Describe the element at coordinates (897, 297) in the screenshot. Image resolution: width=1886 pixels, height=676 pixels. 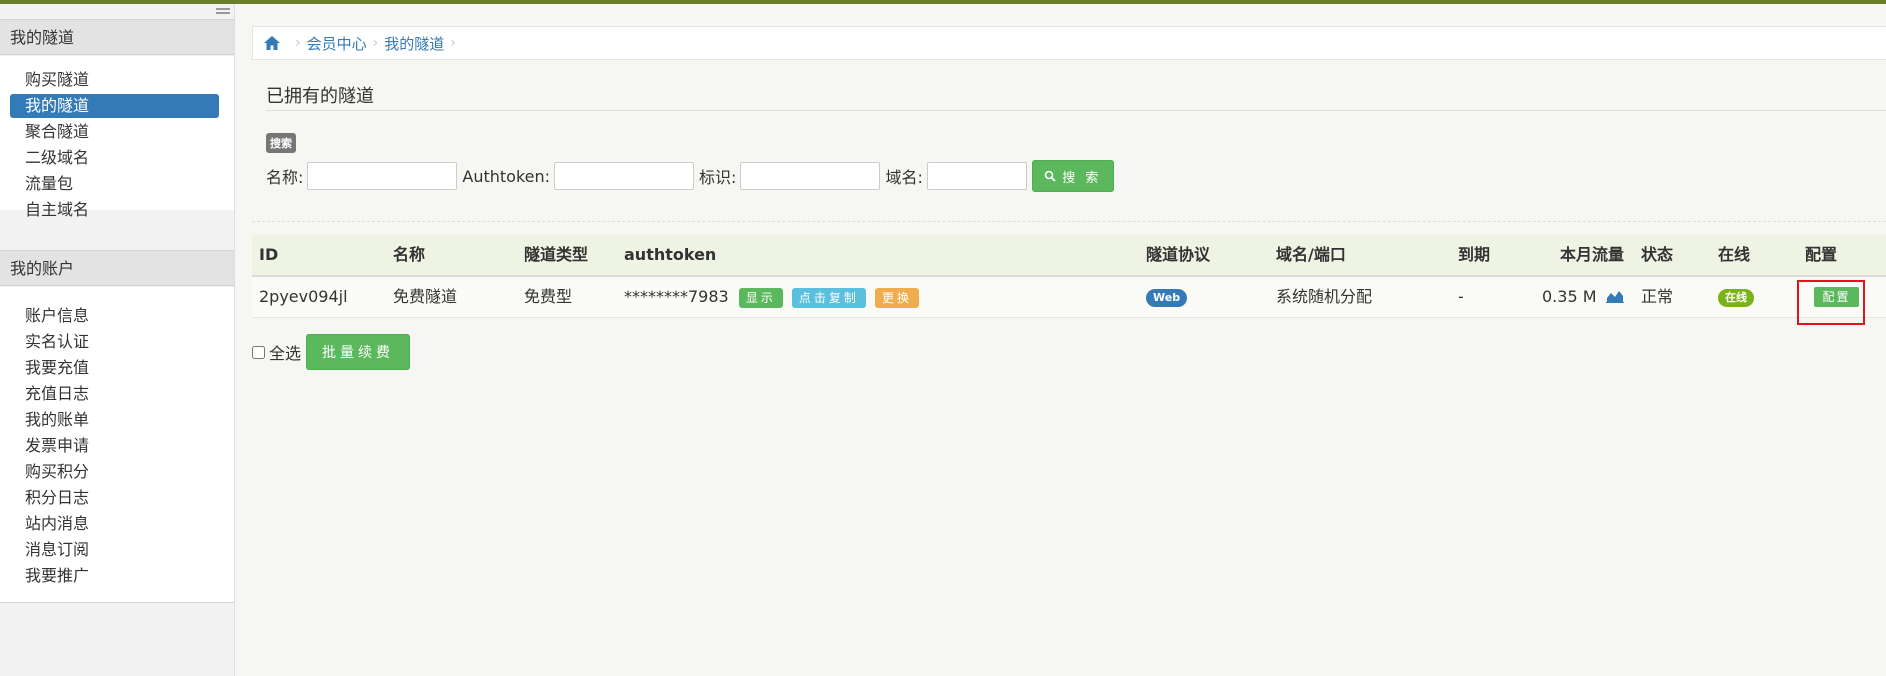
I see `change-token-button: 更换` at that location.